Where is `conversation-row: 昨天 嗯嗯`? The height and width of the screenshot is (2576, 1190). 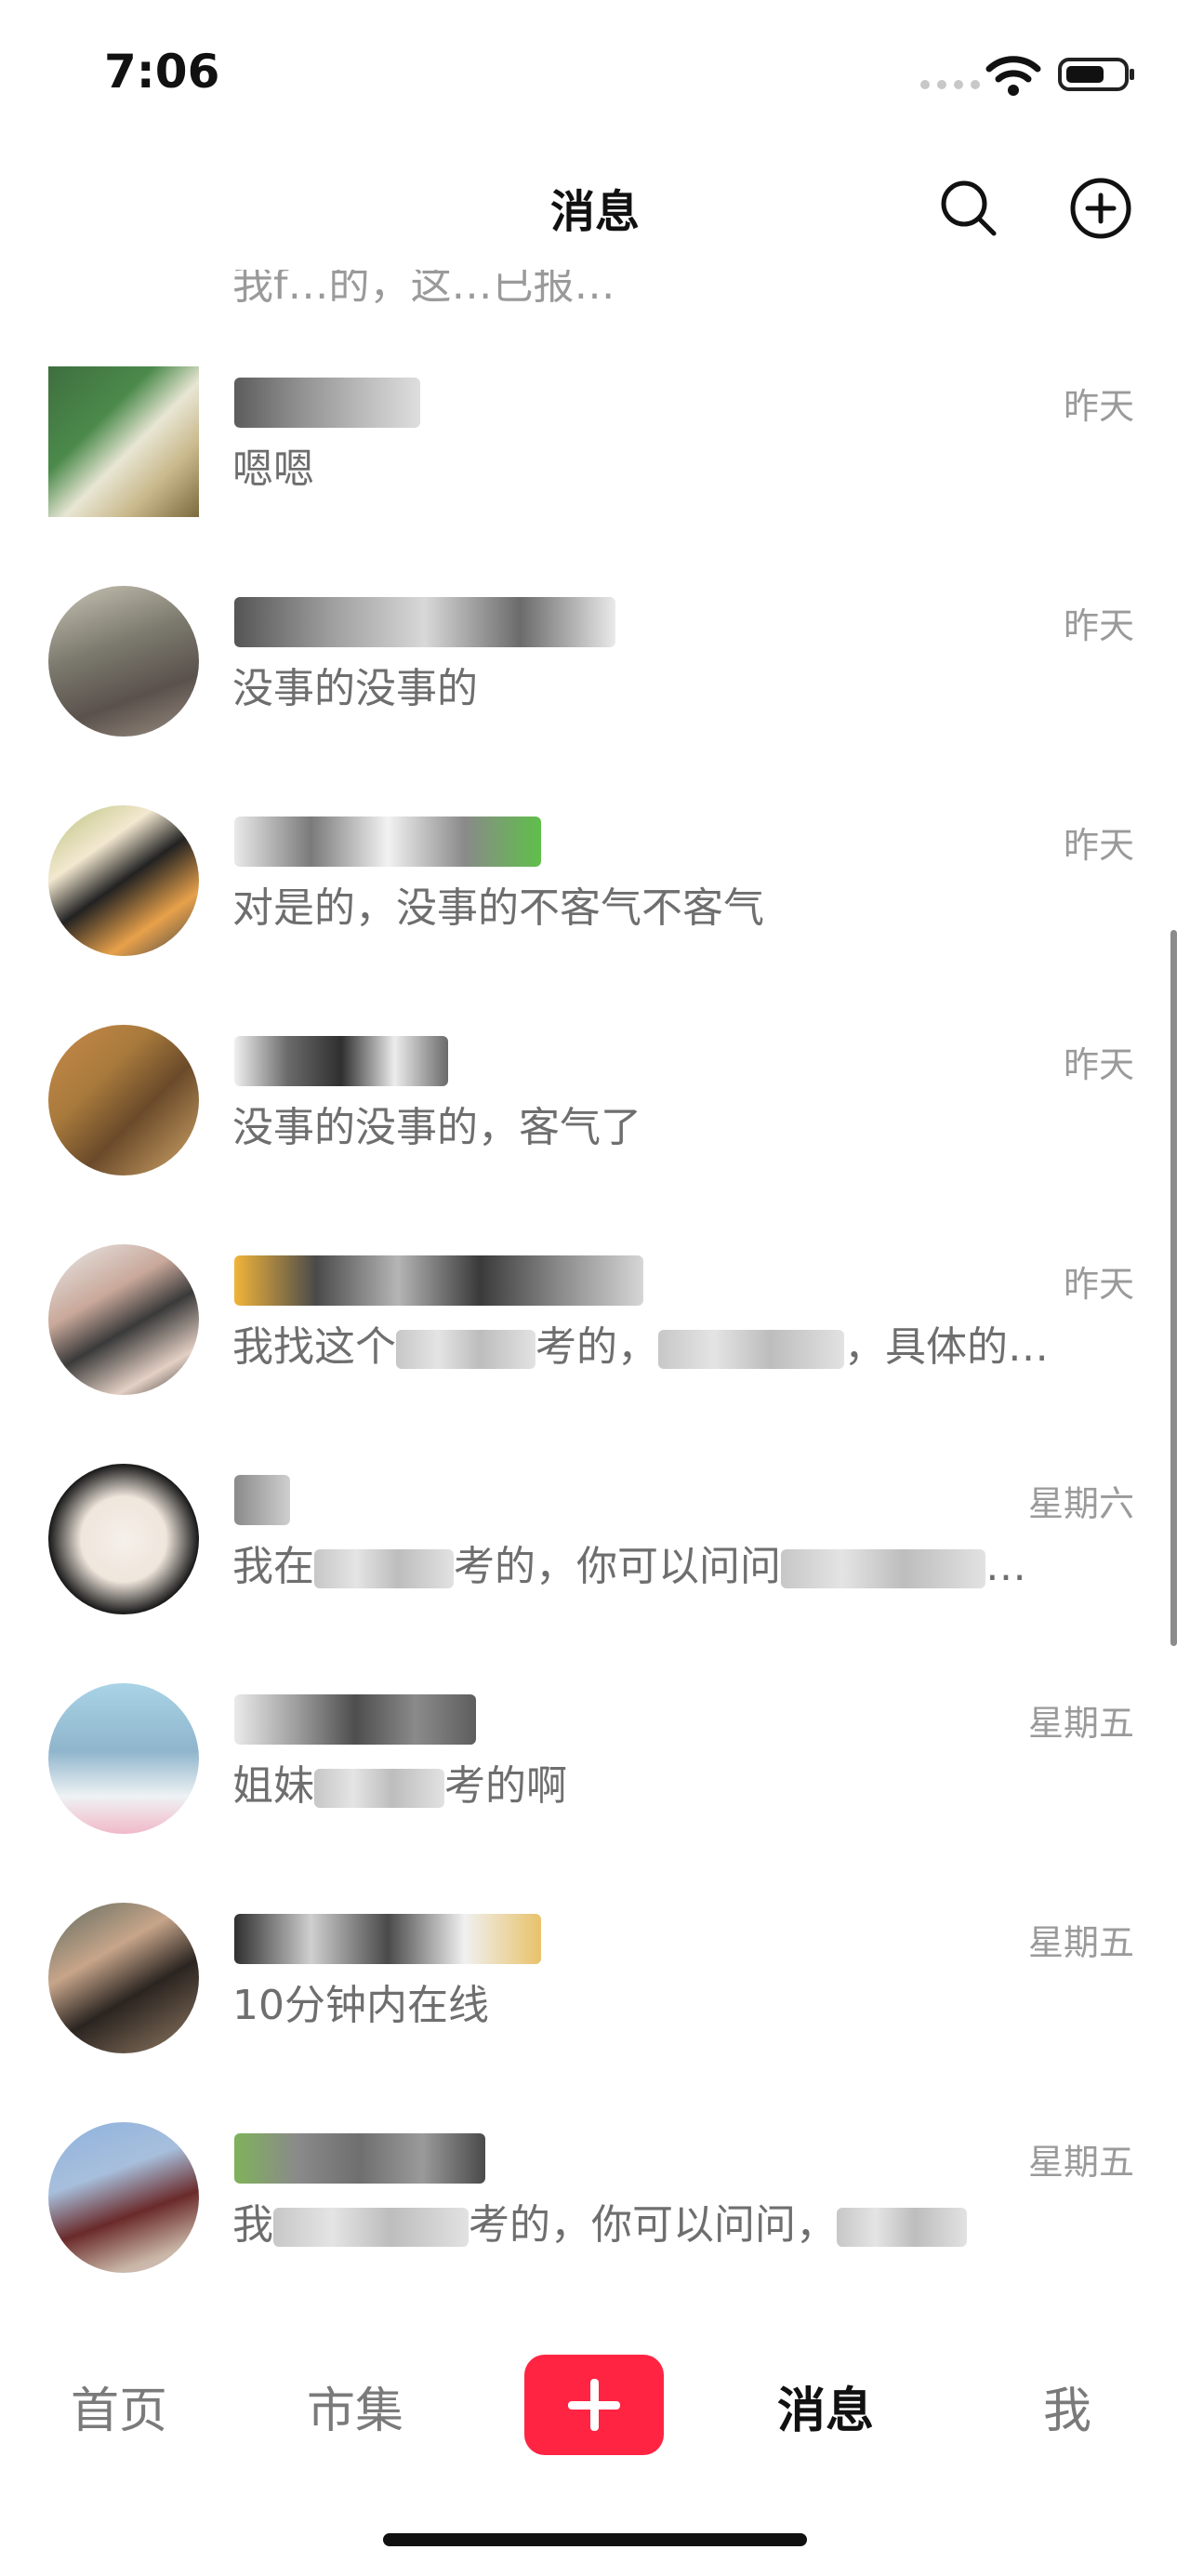 conversation-row: 昨天 嗯嗯 is located at coordinates (595, 435).